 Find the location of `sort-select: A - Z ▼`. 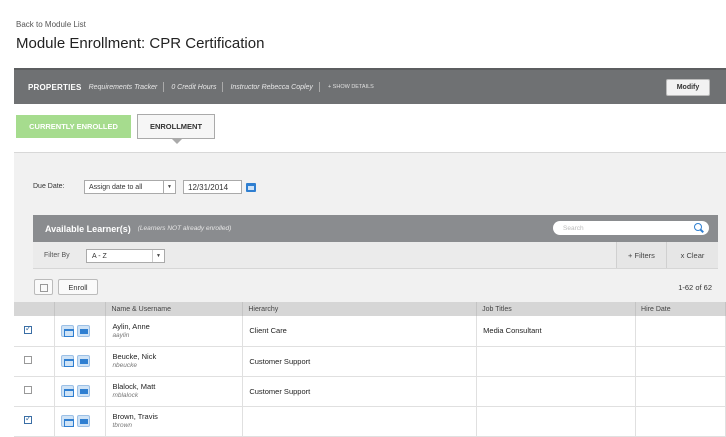

sort-select: A - Z ▼ is located at coordinates (125, 256).